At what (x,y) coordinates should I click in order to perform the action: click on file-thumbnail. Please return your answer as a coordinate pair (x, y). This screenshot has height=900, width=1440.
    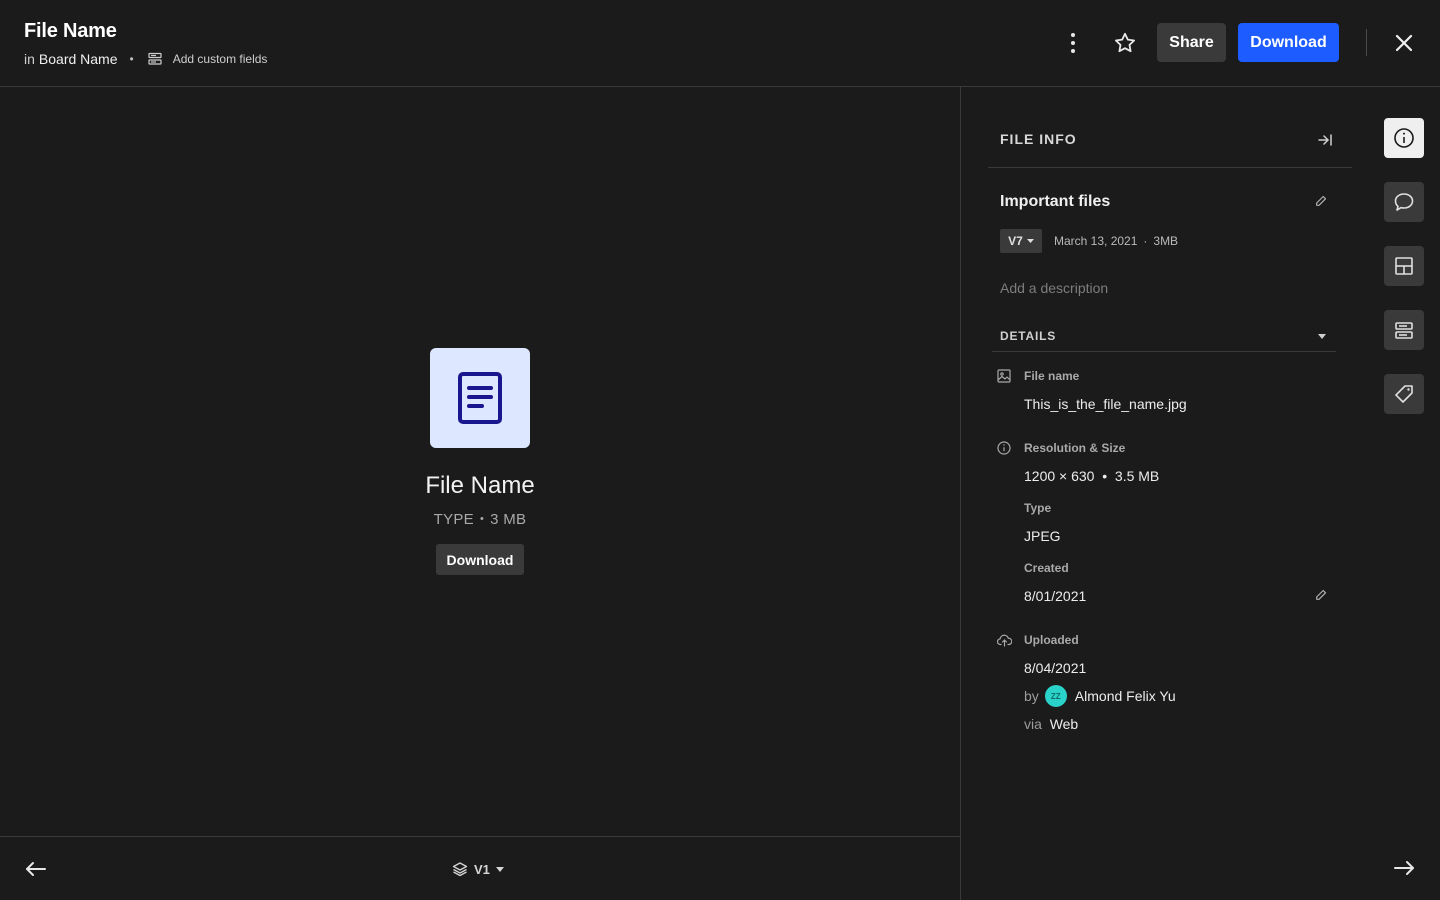
    Looking at the image, I should click on (480, 398).